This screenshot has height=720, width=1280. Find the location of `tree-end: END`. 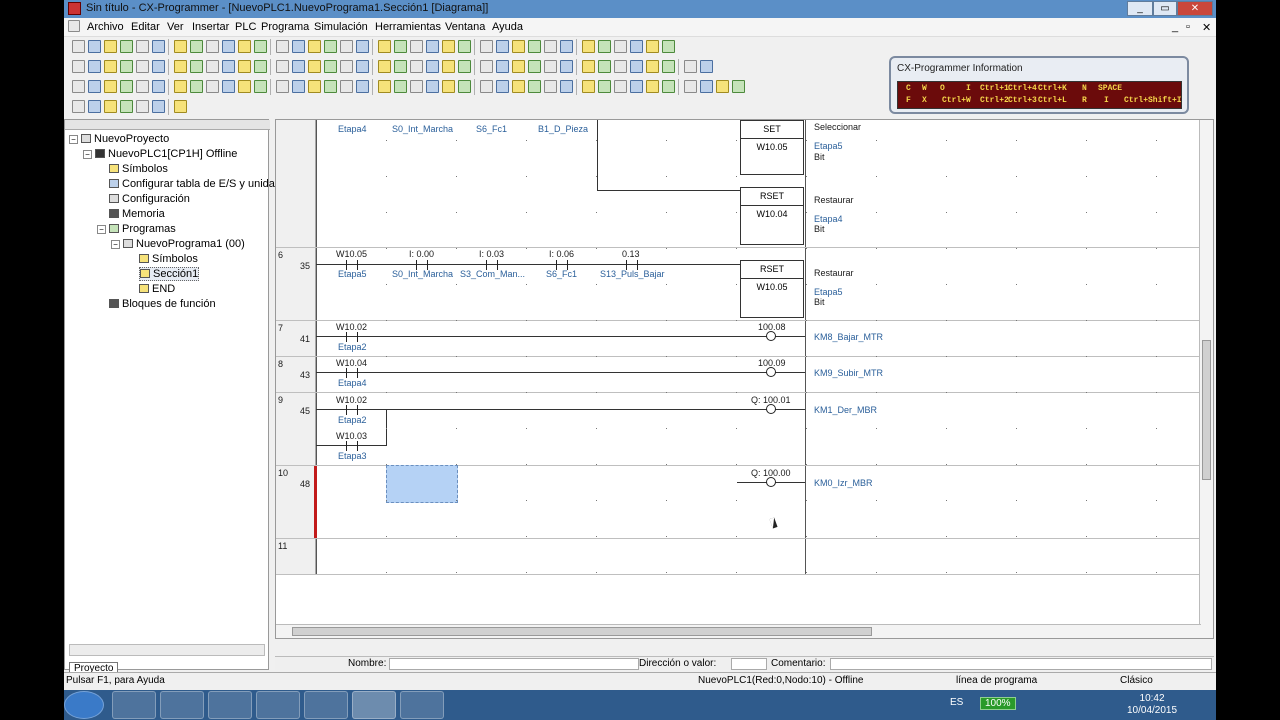

tree-end: END is located at coordinates (157, 289).